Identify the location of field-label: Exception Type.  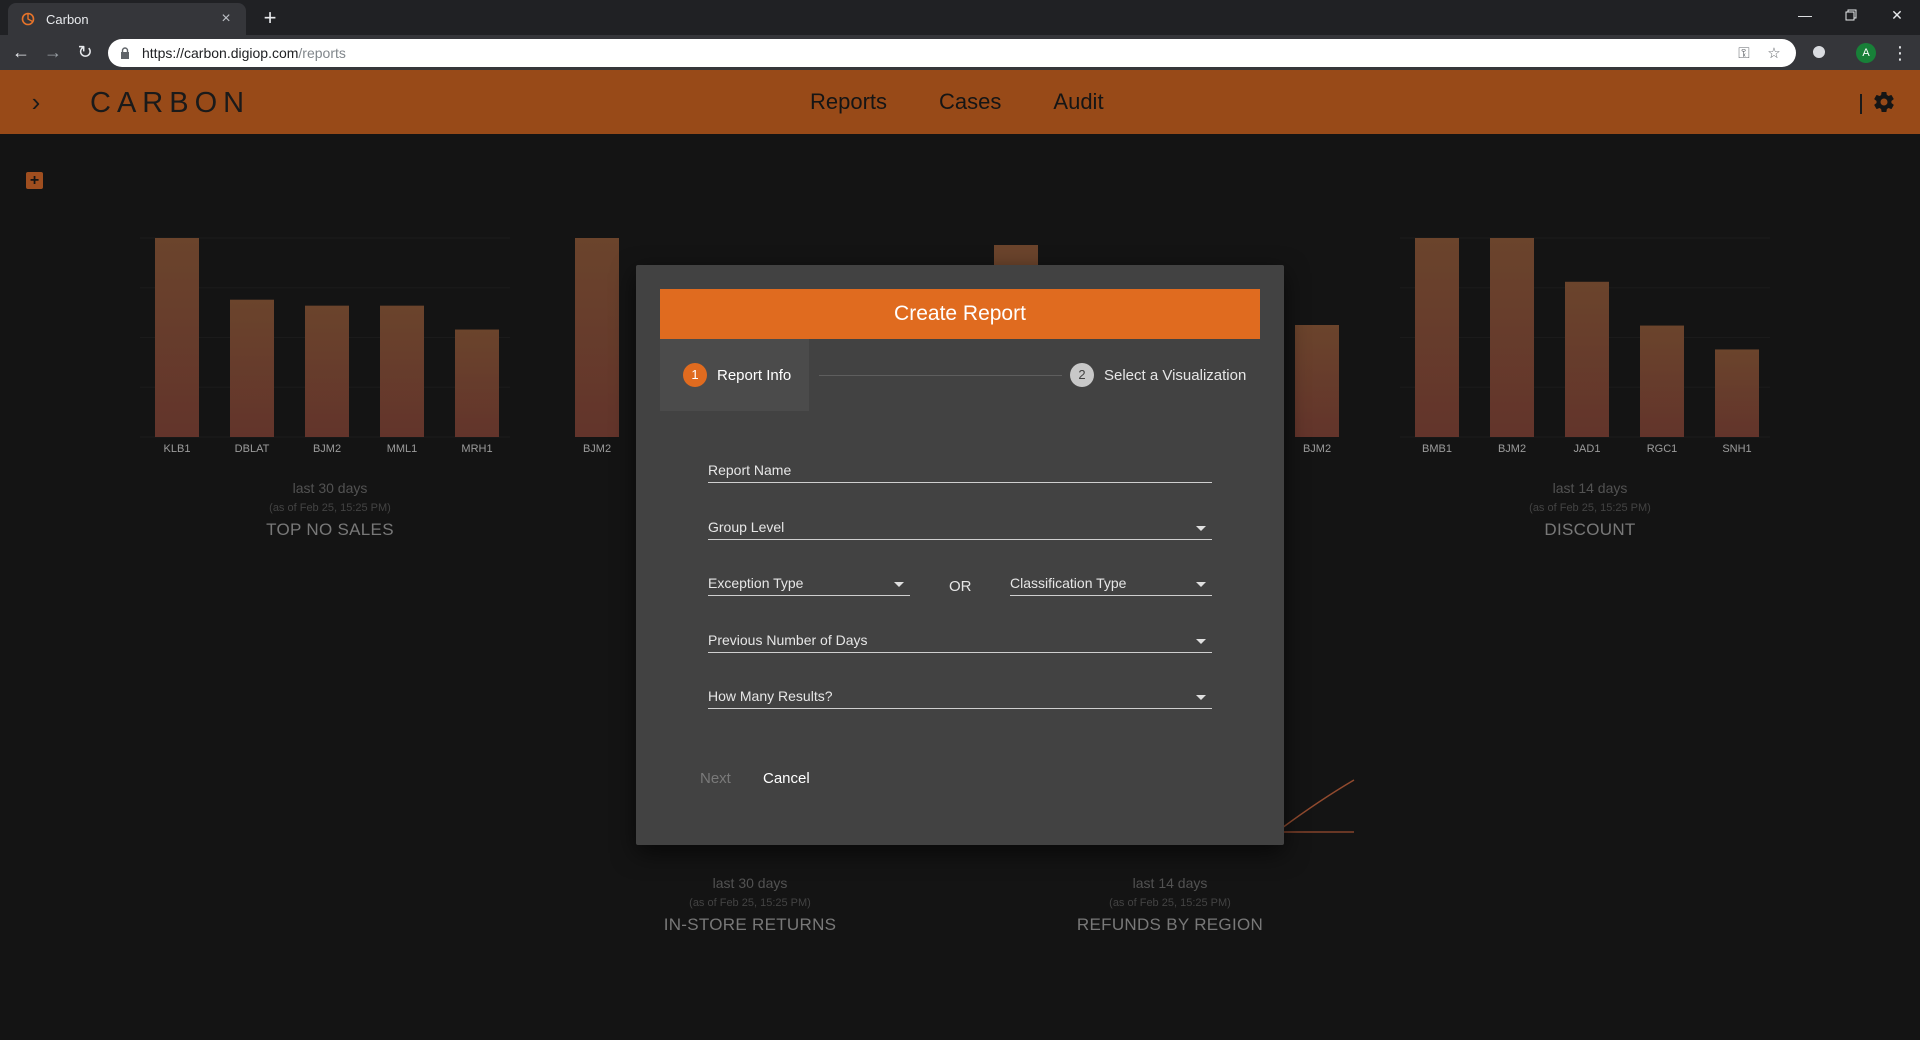
(756, 583).